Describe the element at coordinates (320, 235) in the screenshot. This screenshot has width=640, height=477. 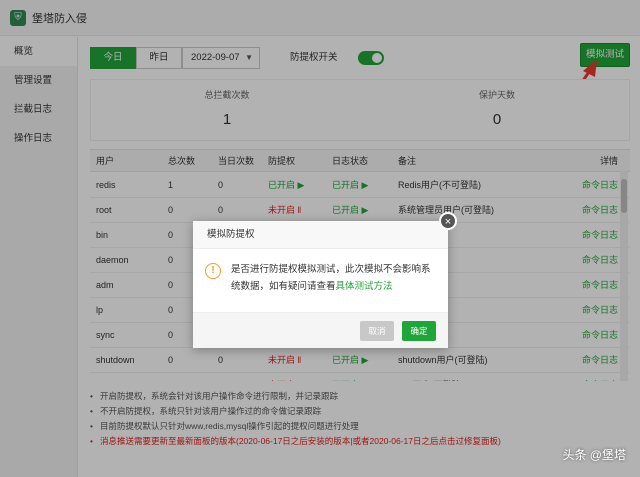
I see `dialog-title: 模拟防提权` at that location.